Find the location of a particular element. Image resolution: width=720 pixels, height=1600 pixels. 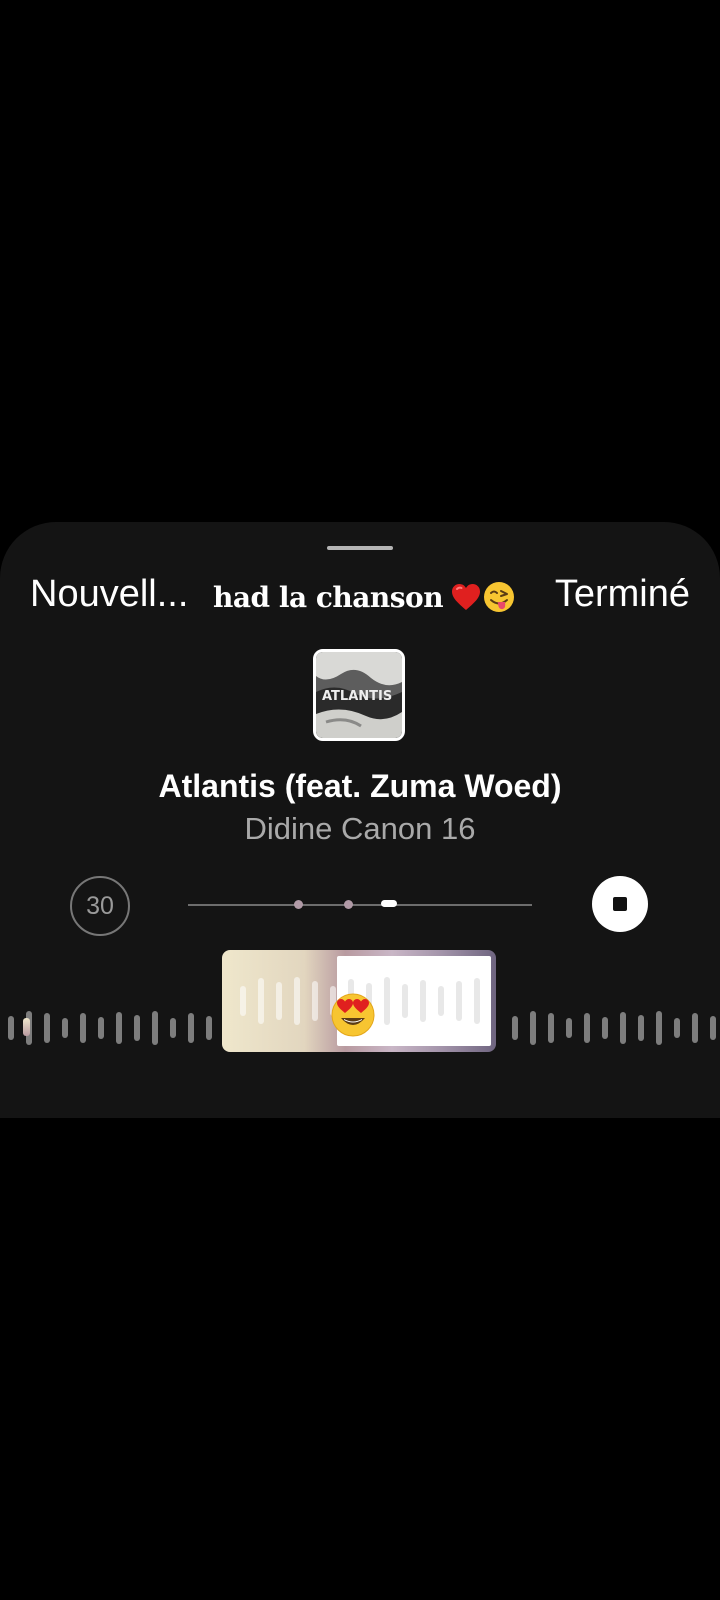

heart-icon is located at coordinates (466, 597).